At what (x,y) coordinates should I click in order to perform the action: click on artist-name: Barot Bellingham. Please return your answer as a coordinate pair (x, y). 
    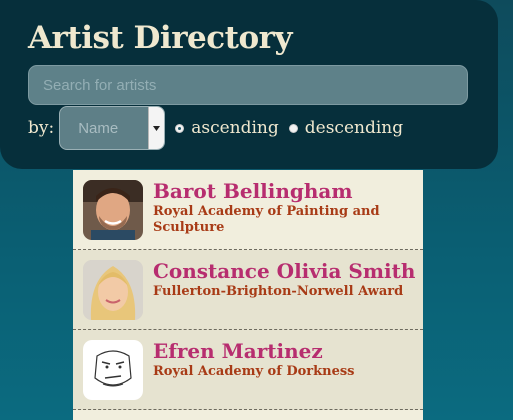
    Looking at the image, I should click on (253, 191).